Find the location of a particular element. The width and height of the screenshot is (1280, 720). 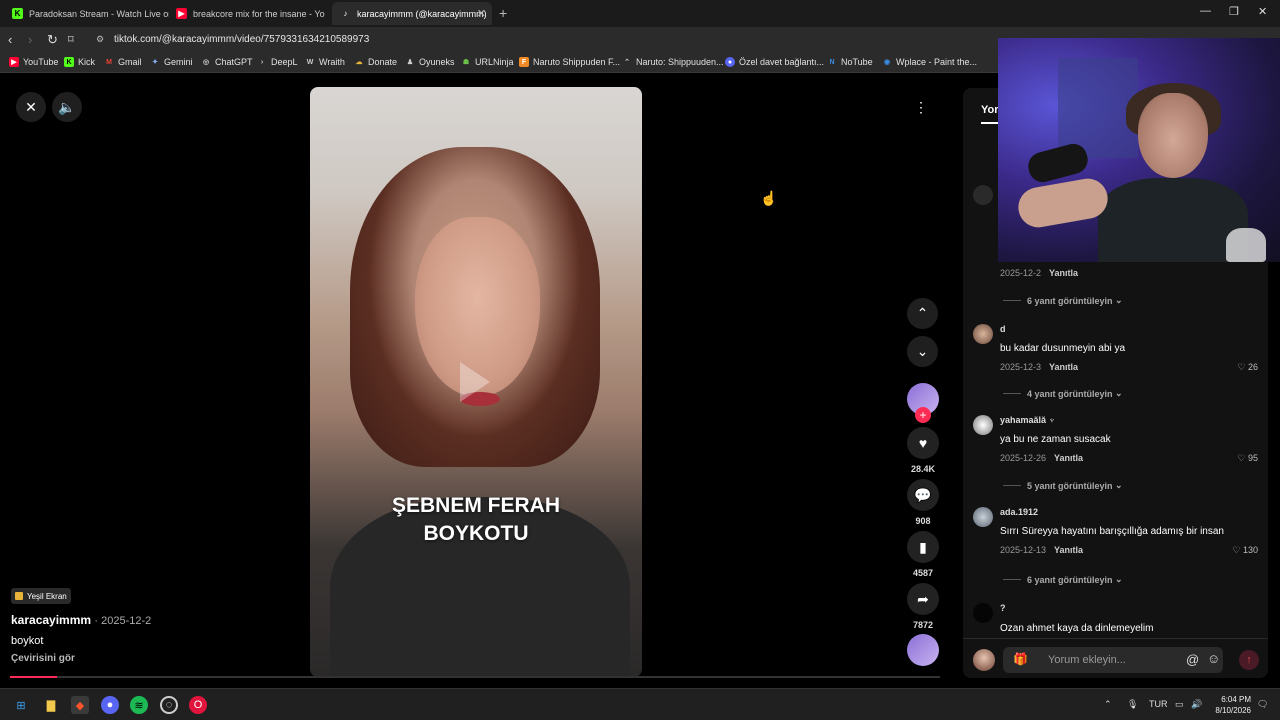

author-line: karacayimmm · 2025-12-2 is located at coordinates (81, 620).